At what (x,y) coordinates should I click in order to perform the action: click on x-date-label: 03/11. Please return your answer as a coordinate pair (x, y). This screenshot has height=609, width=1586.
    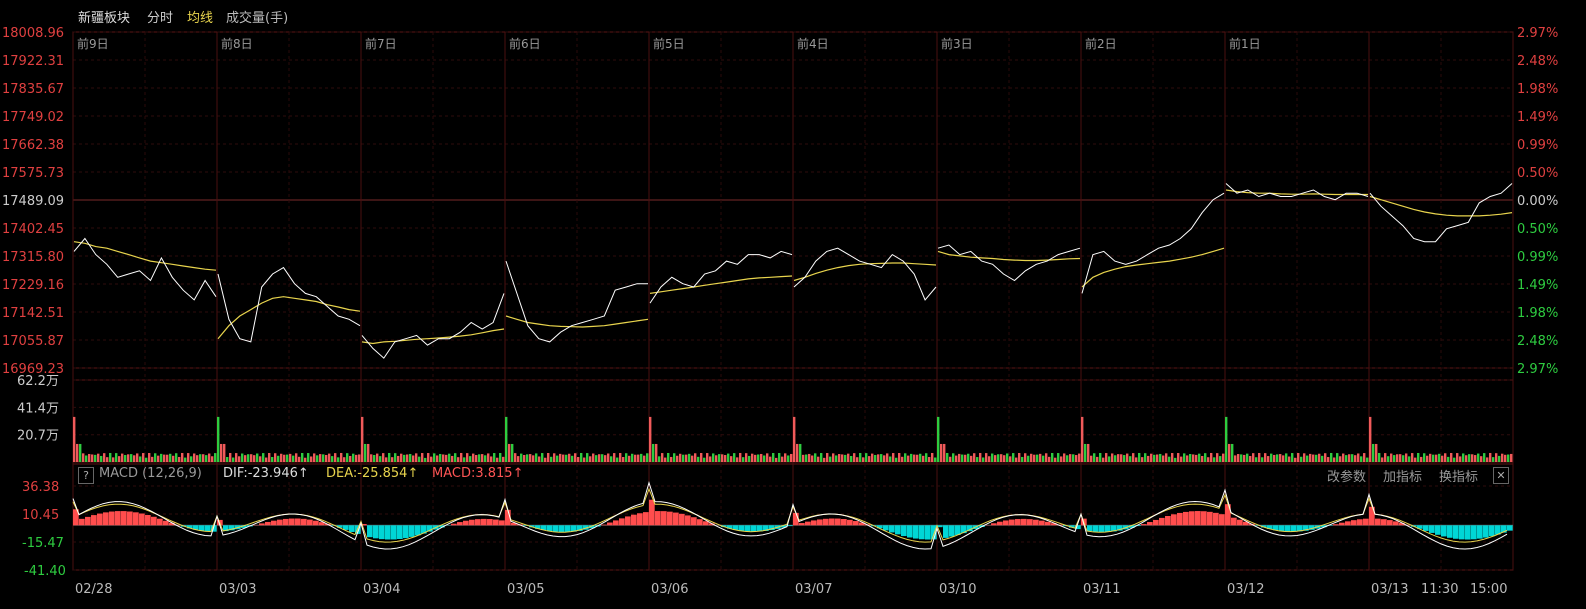
    Looking at the image, I should click on (1101, 589).